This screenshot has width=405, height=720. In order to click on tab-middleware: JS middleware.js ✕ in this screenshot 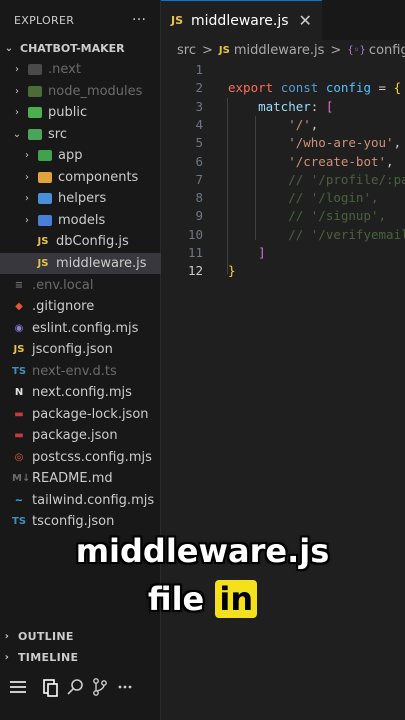, I will do `click(241, 20)`.